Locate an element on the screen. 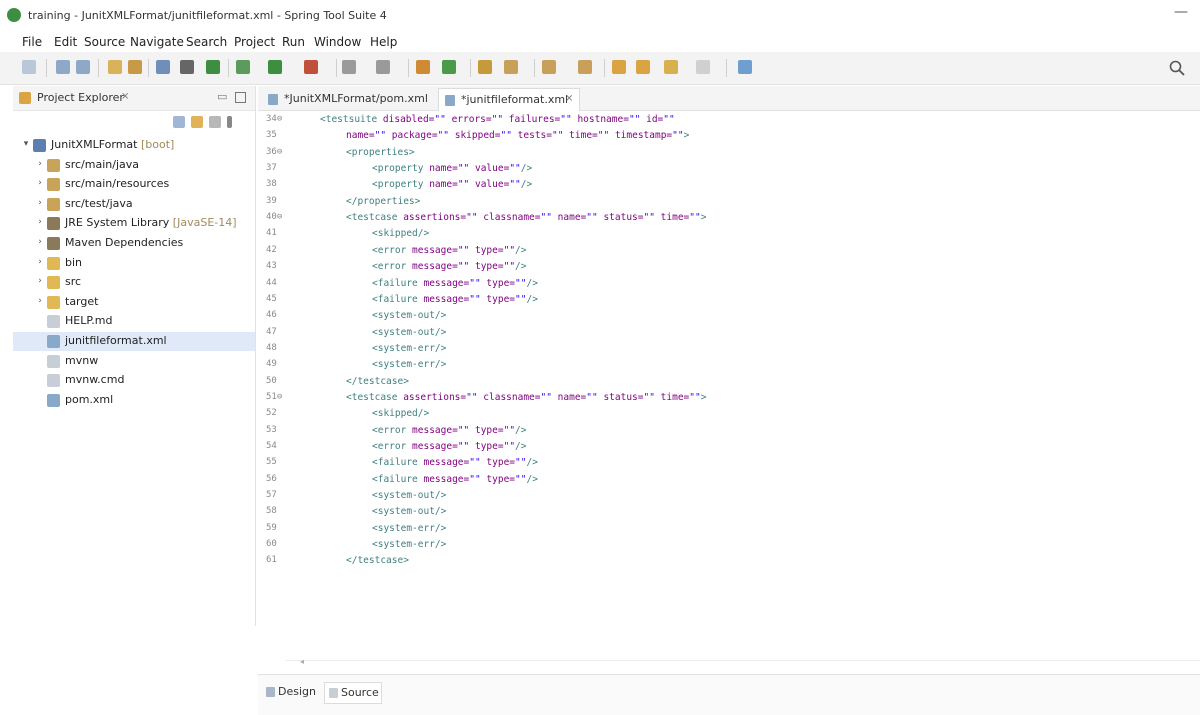 This screenshot has width=1200, height=715. code-line: 42 <error message="" type=""/> is located at coordinates (729, 251).